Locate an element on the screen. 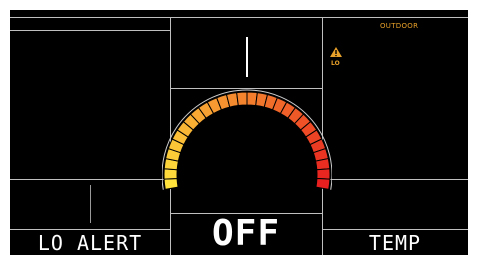  top-border-line is located at coordinates (239, 17).